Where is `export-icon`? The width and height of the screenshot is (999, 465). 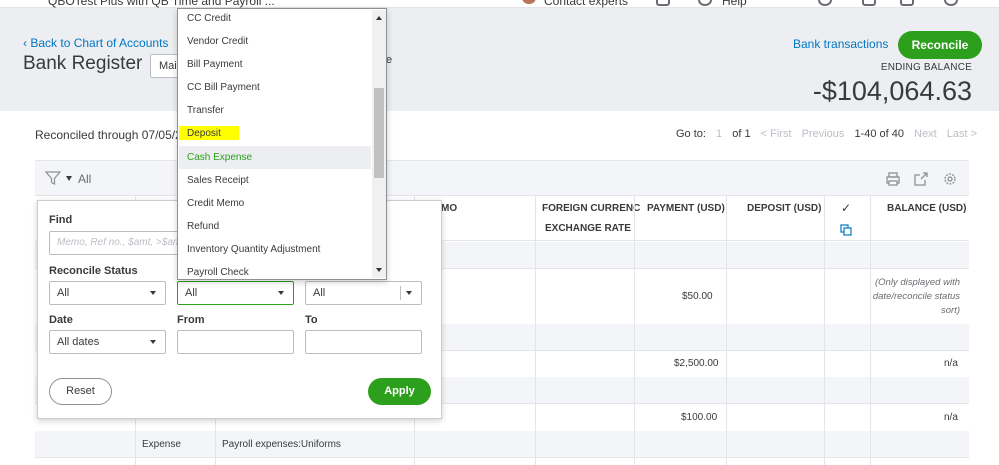 export-icon is located at coordinates (921, 179).